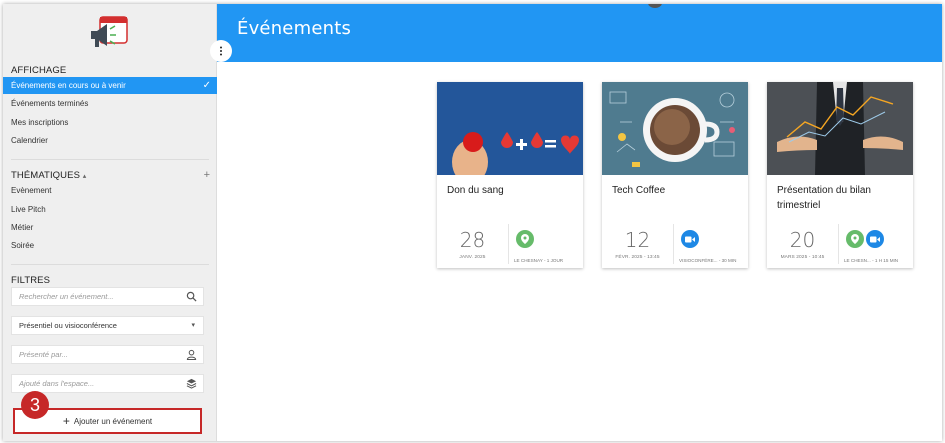 This screenshot has height=443, width=945. What do you see at coordinates (31, 280) in the screenshot?
I see `section-title-filtres: FILTRES` at bounding box center [31, 280].